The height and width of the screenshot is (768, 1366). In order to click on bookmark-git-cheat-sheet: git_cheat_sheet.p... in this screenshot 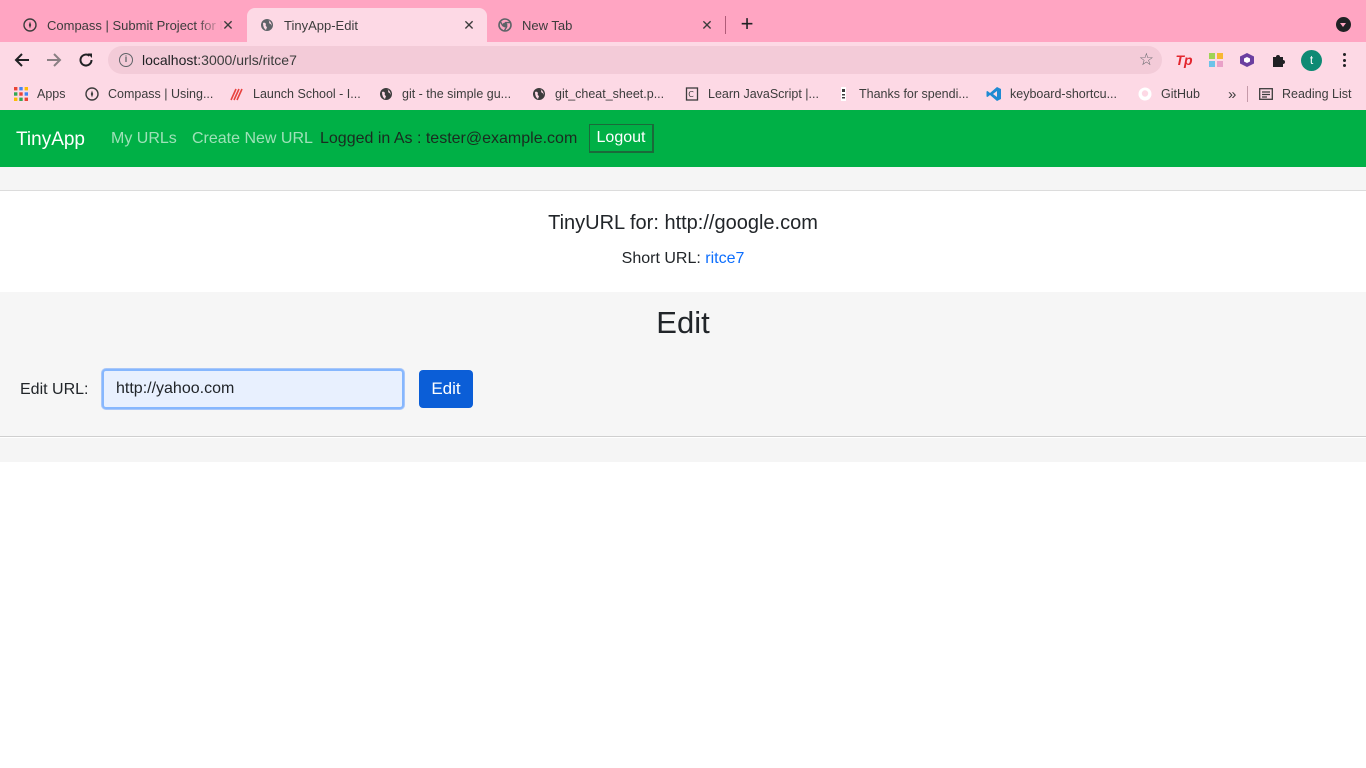, I will do `click(597, 94)`.